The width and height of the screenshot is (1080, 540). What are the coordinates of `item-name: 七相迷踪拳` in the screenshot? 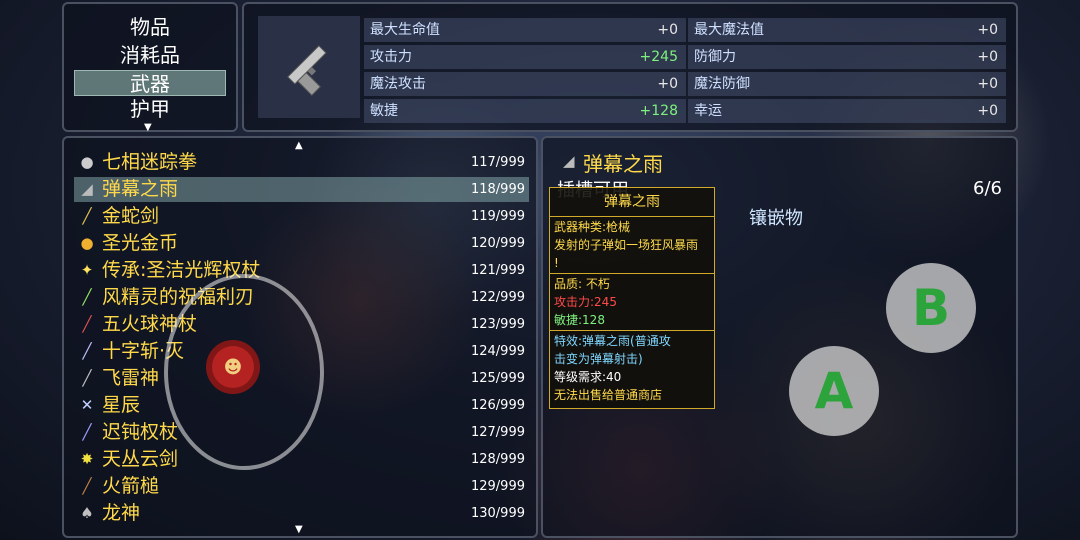 It's located at (150, 162).